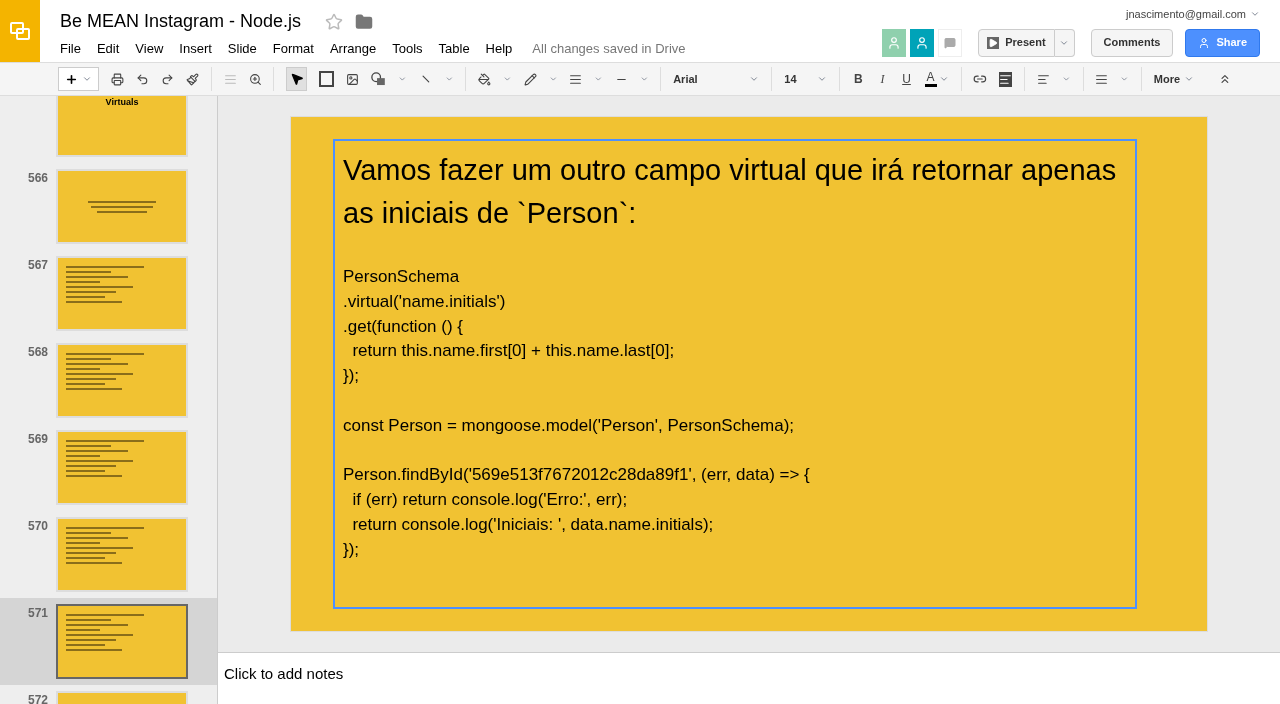 This screenshot has width=1280, height=704. Describe the element at coordinates (353, 49) in the screenshot. I see `menu-item: Arrange` at that location.